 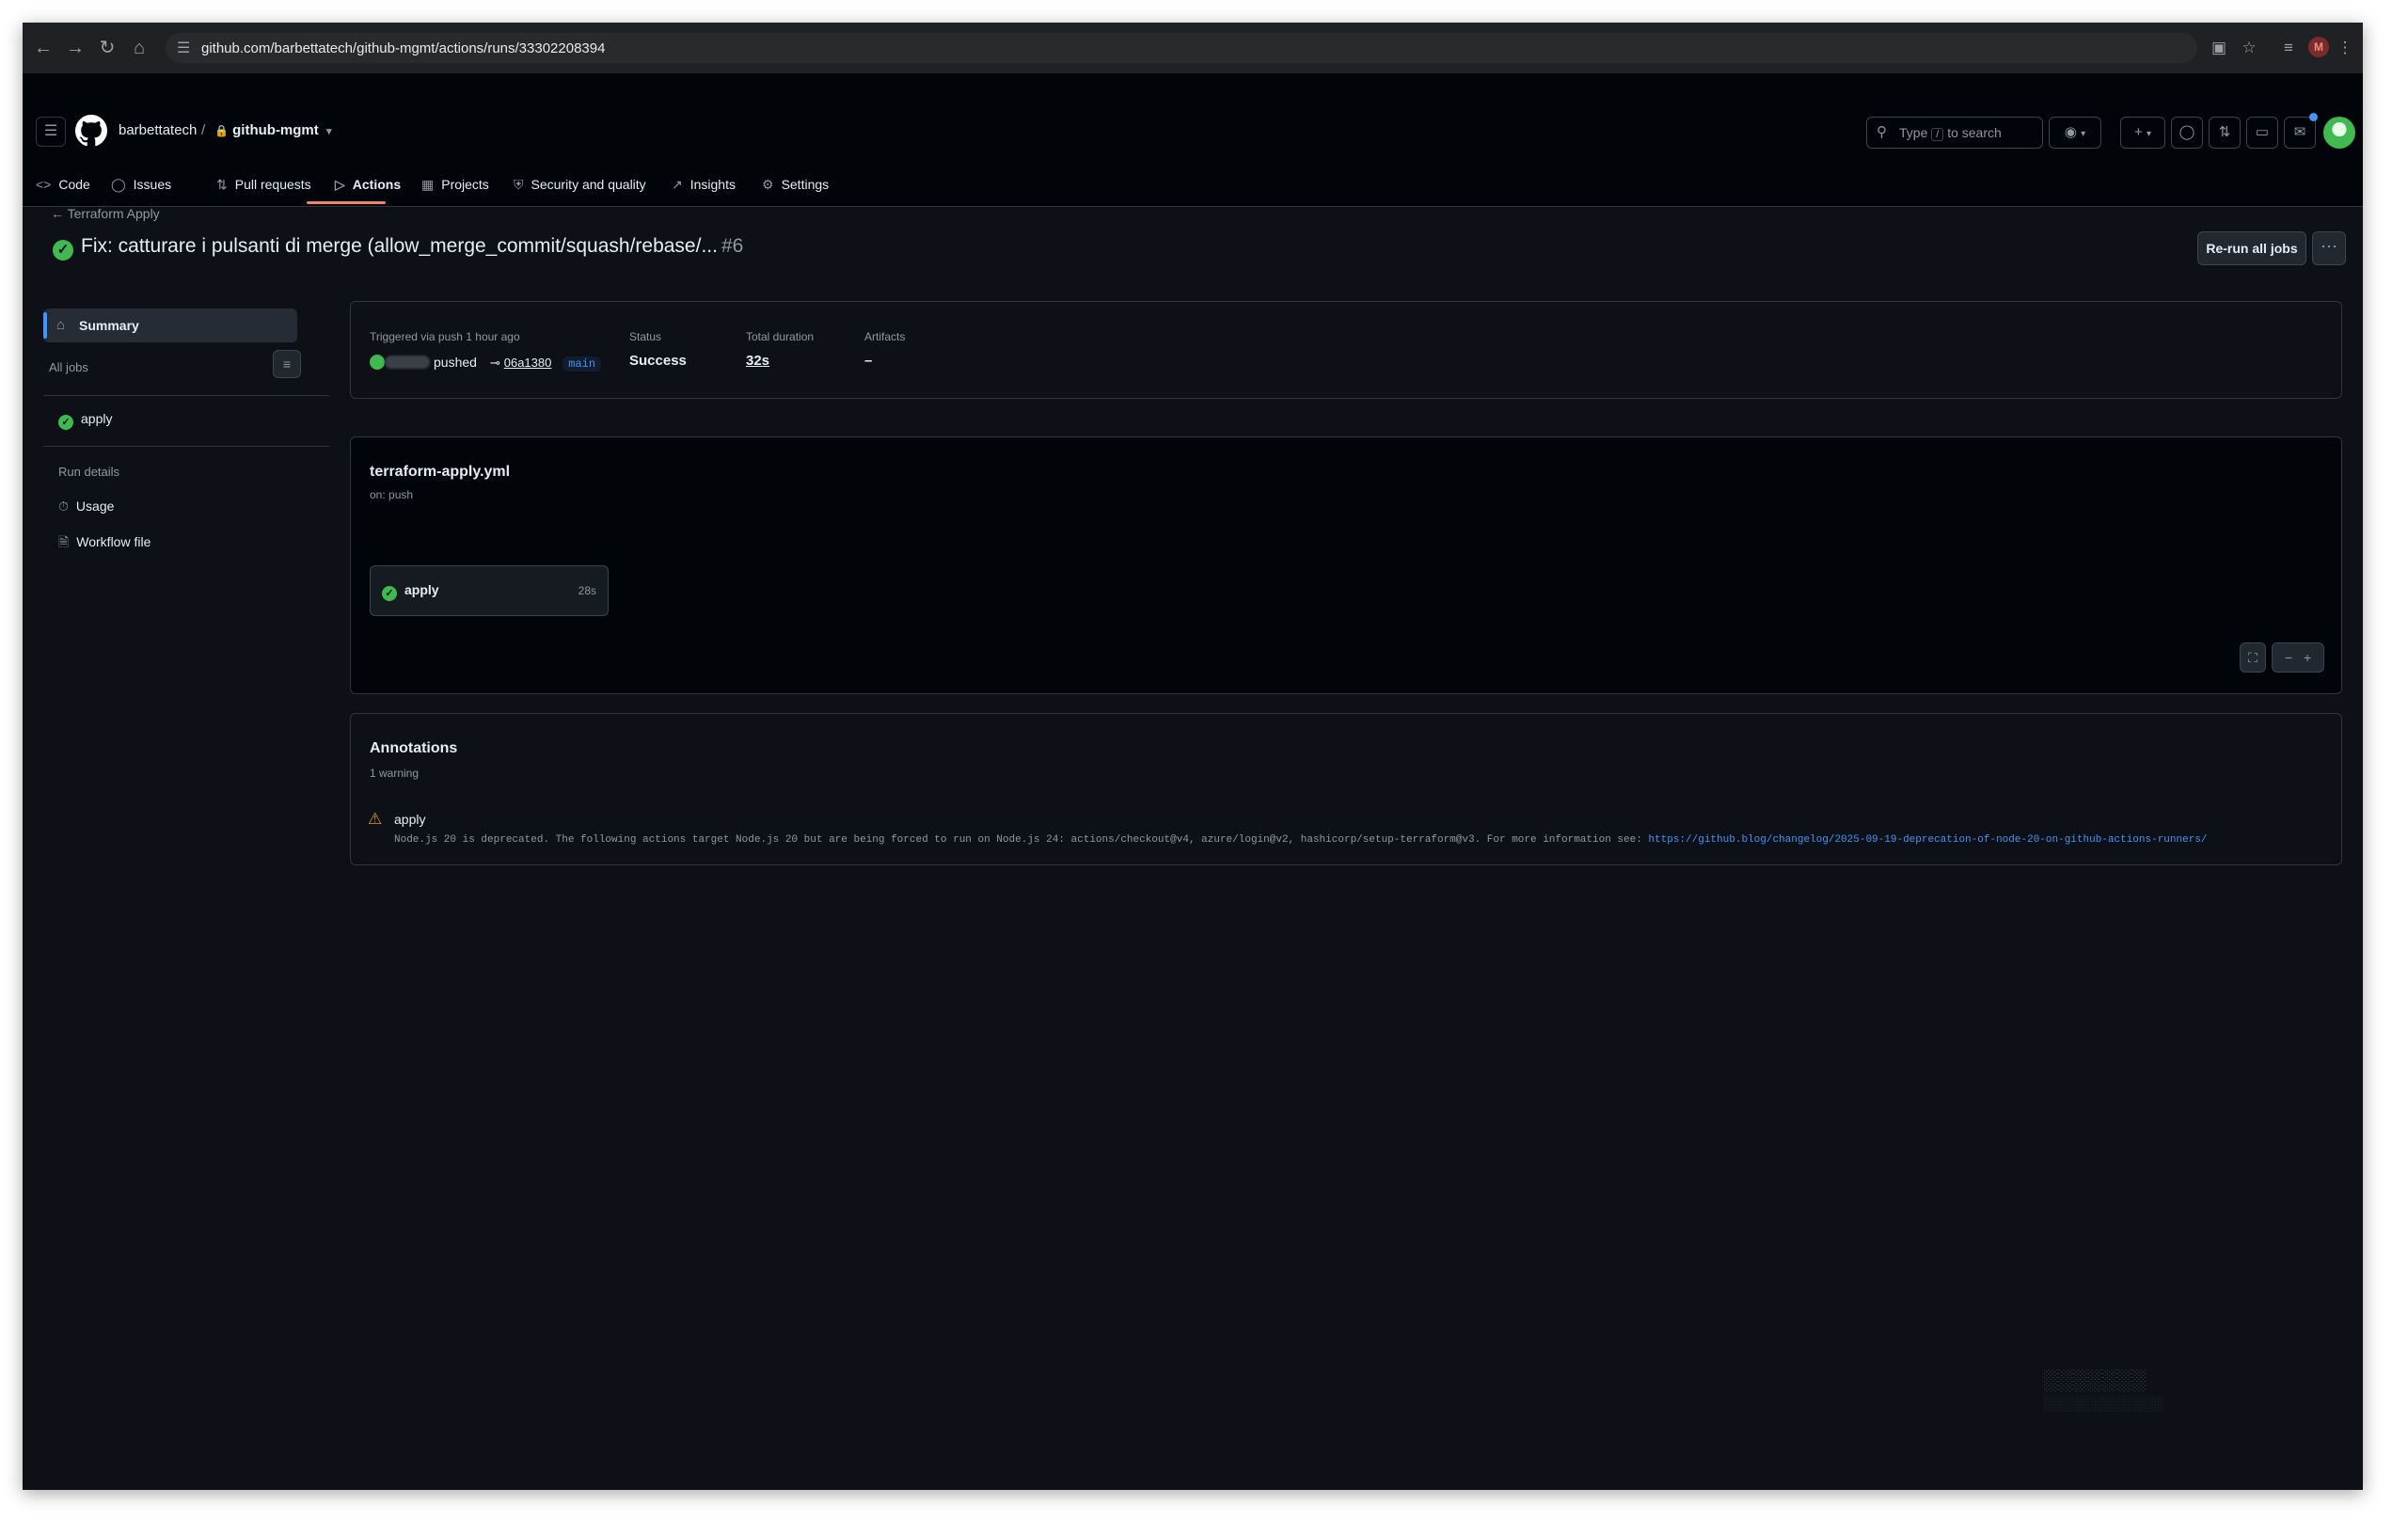 I want to click on inbox-icon: ✉, so click(x=2300, y=132).